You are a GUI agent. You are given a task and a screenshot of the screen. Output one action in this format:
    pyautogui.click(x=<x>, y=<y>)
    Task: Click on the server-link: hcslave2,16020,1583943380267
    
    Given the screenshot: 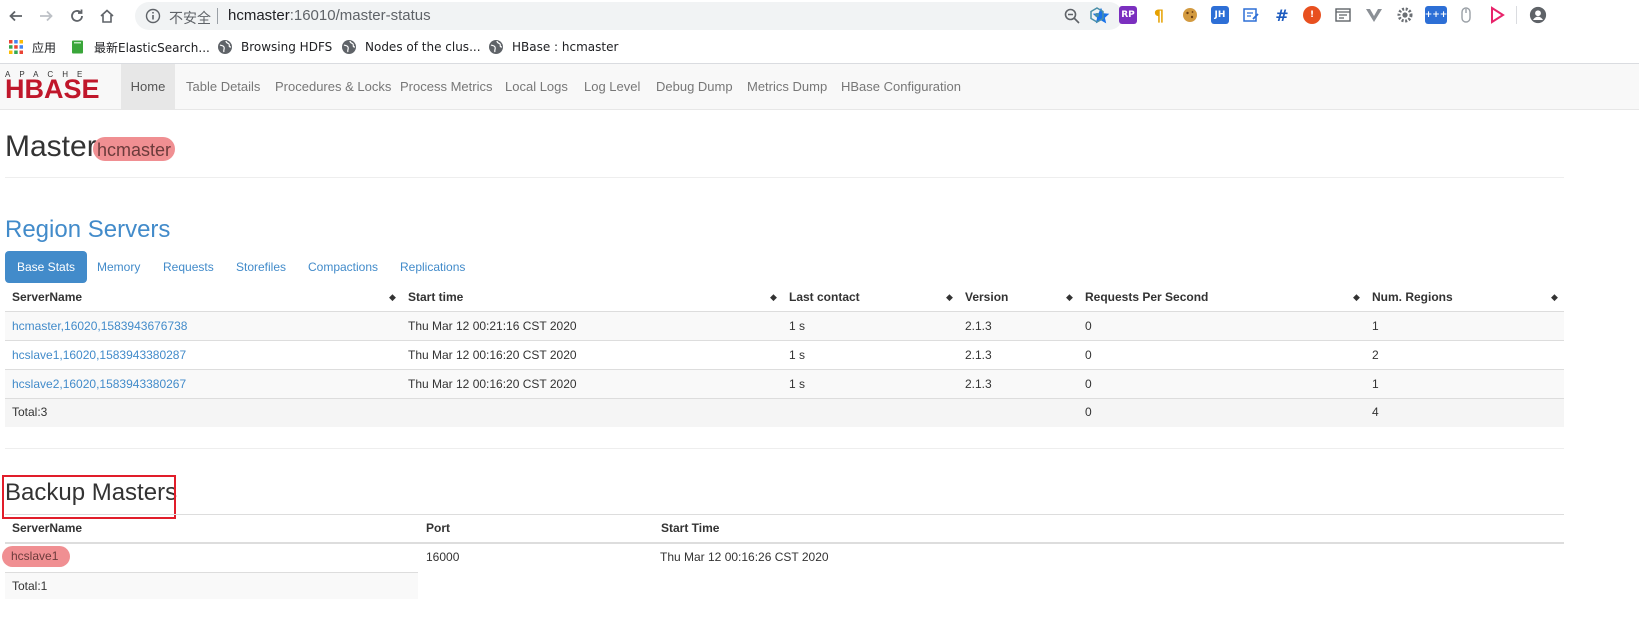 What is the action you would take?
    pyautogui.click(x=99, y=384)
    